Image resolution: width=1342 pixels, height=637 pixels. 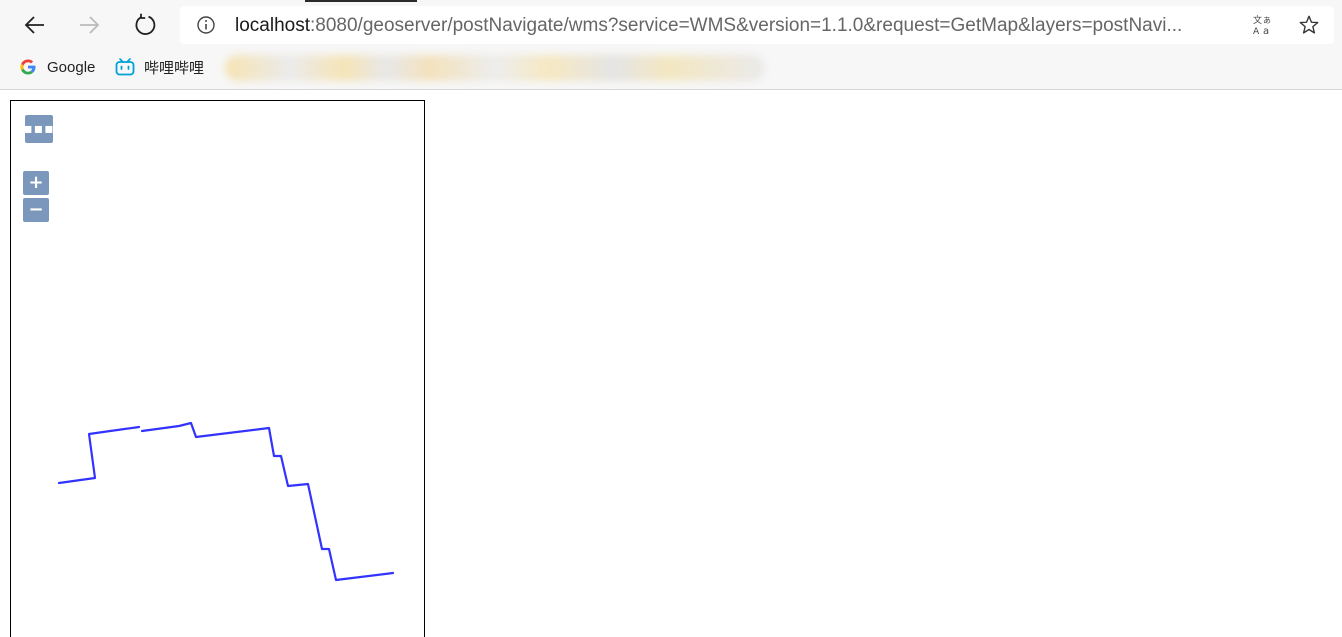 What do you see at coordinates (1256, 31) in the screenshot?
I see `svg-text: A` at bounding box center [1256, 31].